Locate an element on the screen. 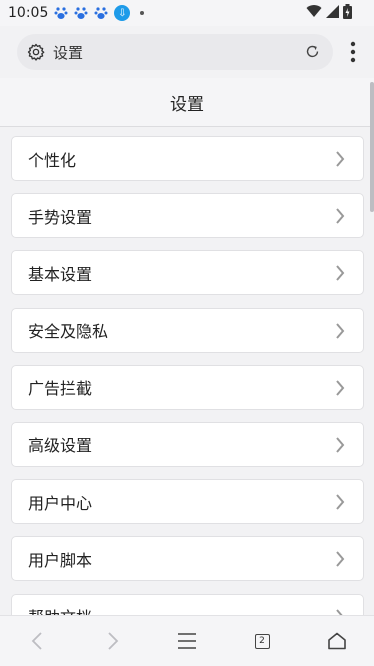 The height and width of the screenshot is (666, 374). tab-count: 2 is located at coordinates (262, 641).